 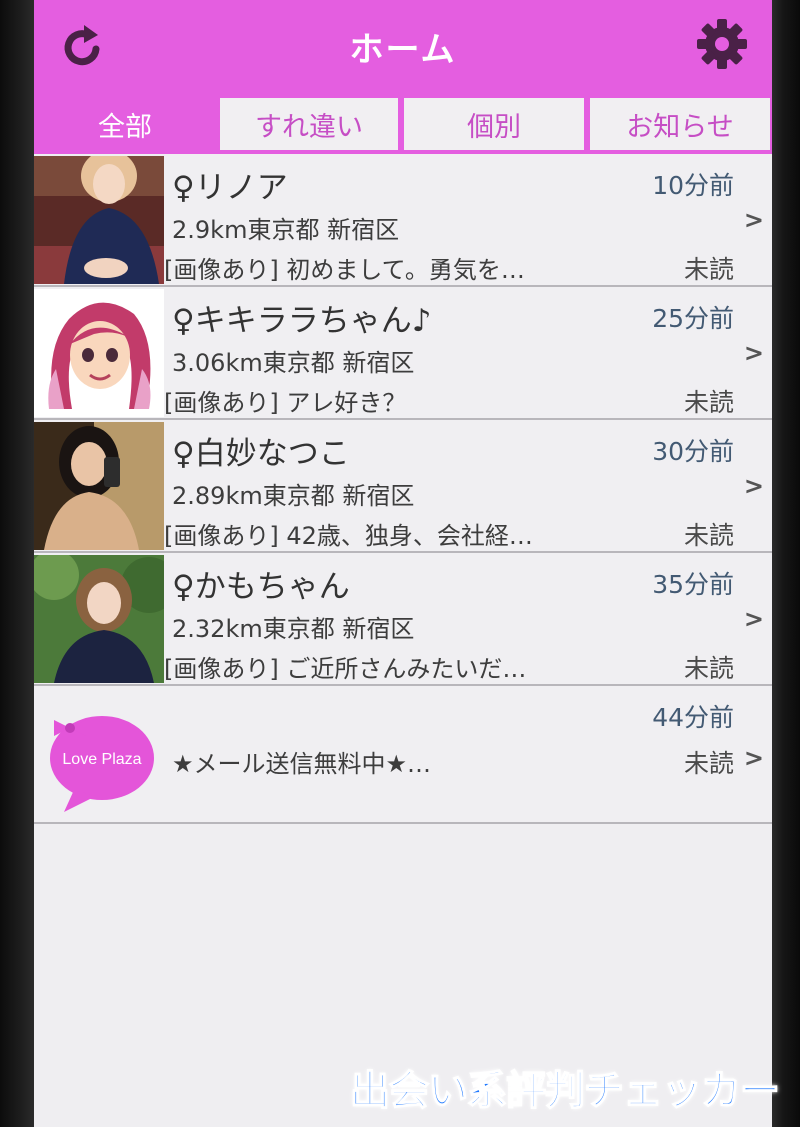 I want to click on tab-all: 全部, so click(x=125, y=124).